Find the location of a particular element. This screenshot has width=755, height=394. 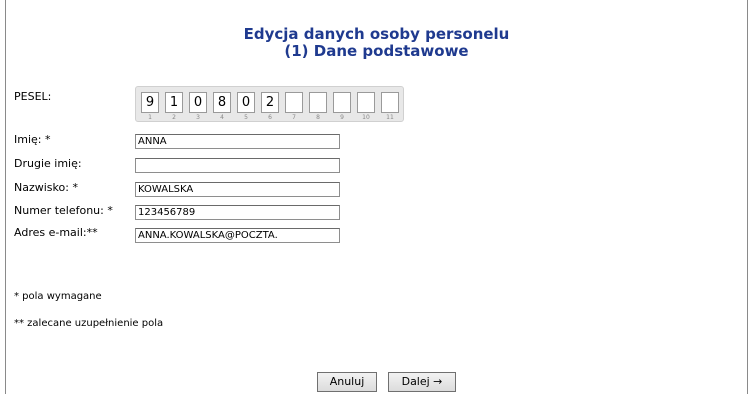

pesel-index: 5 is located at coordinates (246, 117).